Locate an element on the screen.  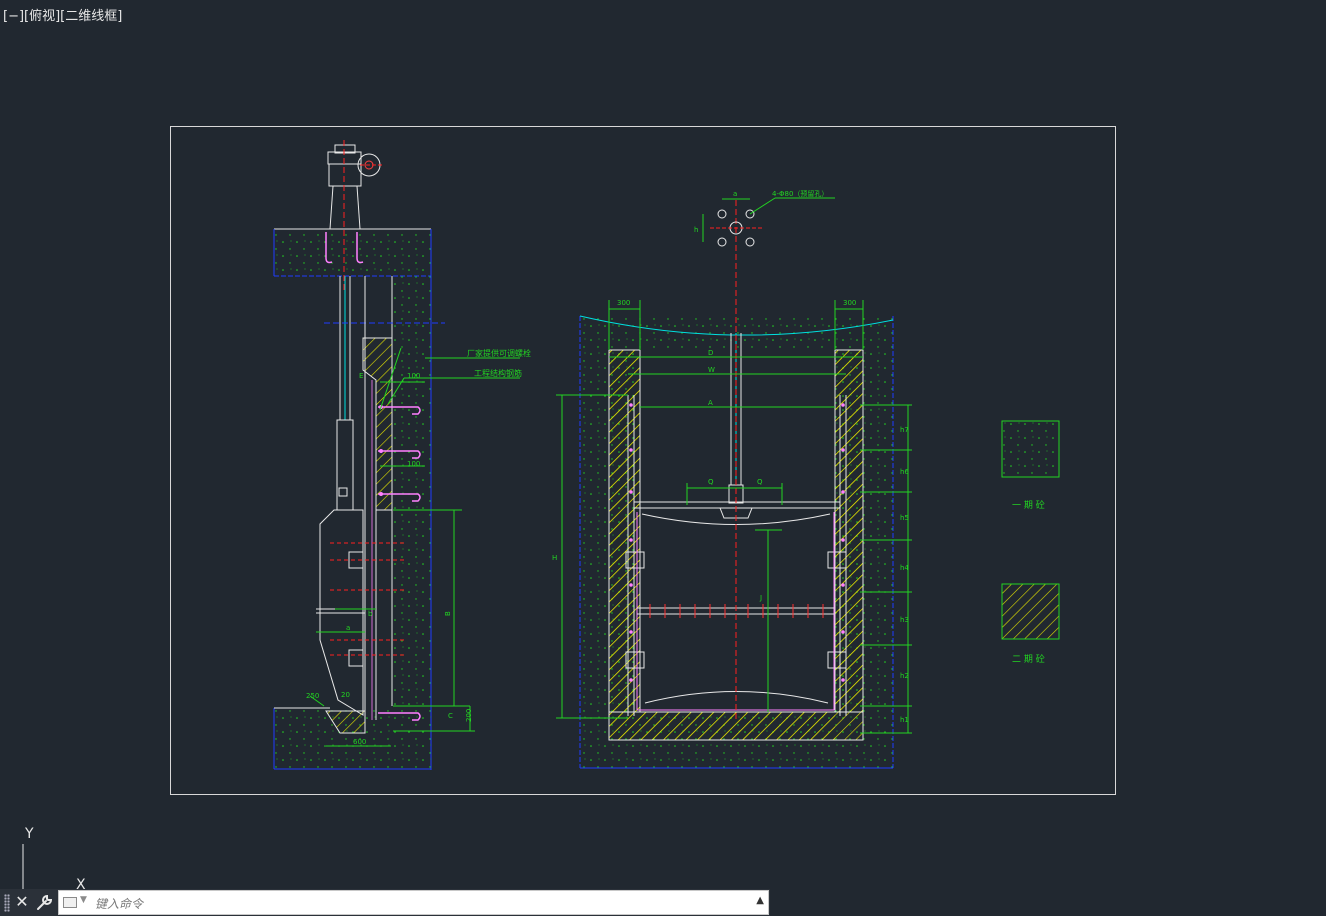
legend-second-stage: 二 期 砼 is located at coordinates (1028, 659).